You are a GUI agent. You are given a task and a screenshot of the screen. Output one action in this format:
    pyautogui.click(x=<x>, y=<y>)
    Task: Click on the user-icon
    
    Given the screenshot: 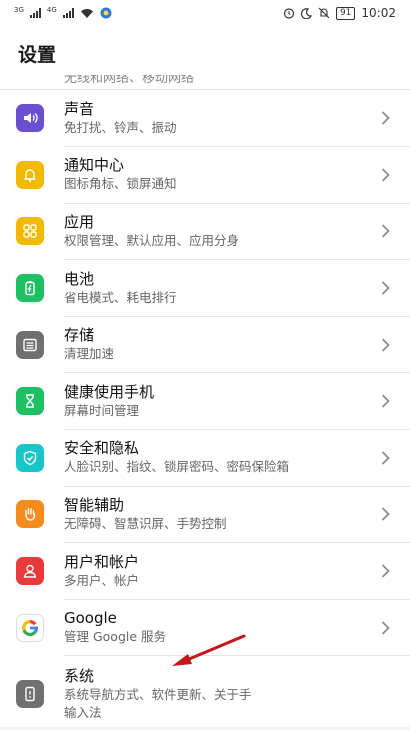 What is the action you would take?
    pyautogui.click(x=30, y=571)
    